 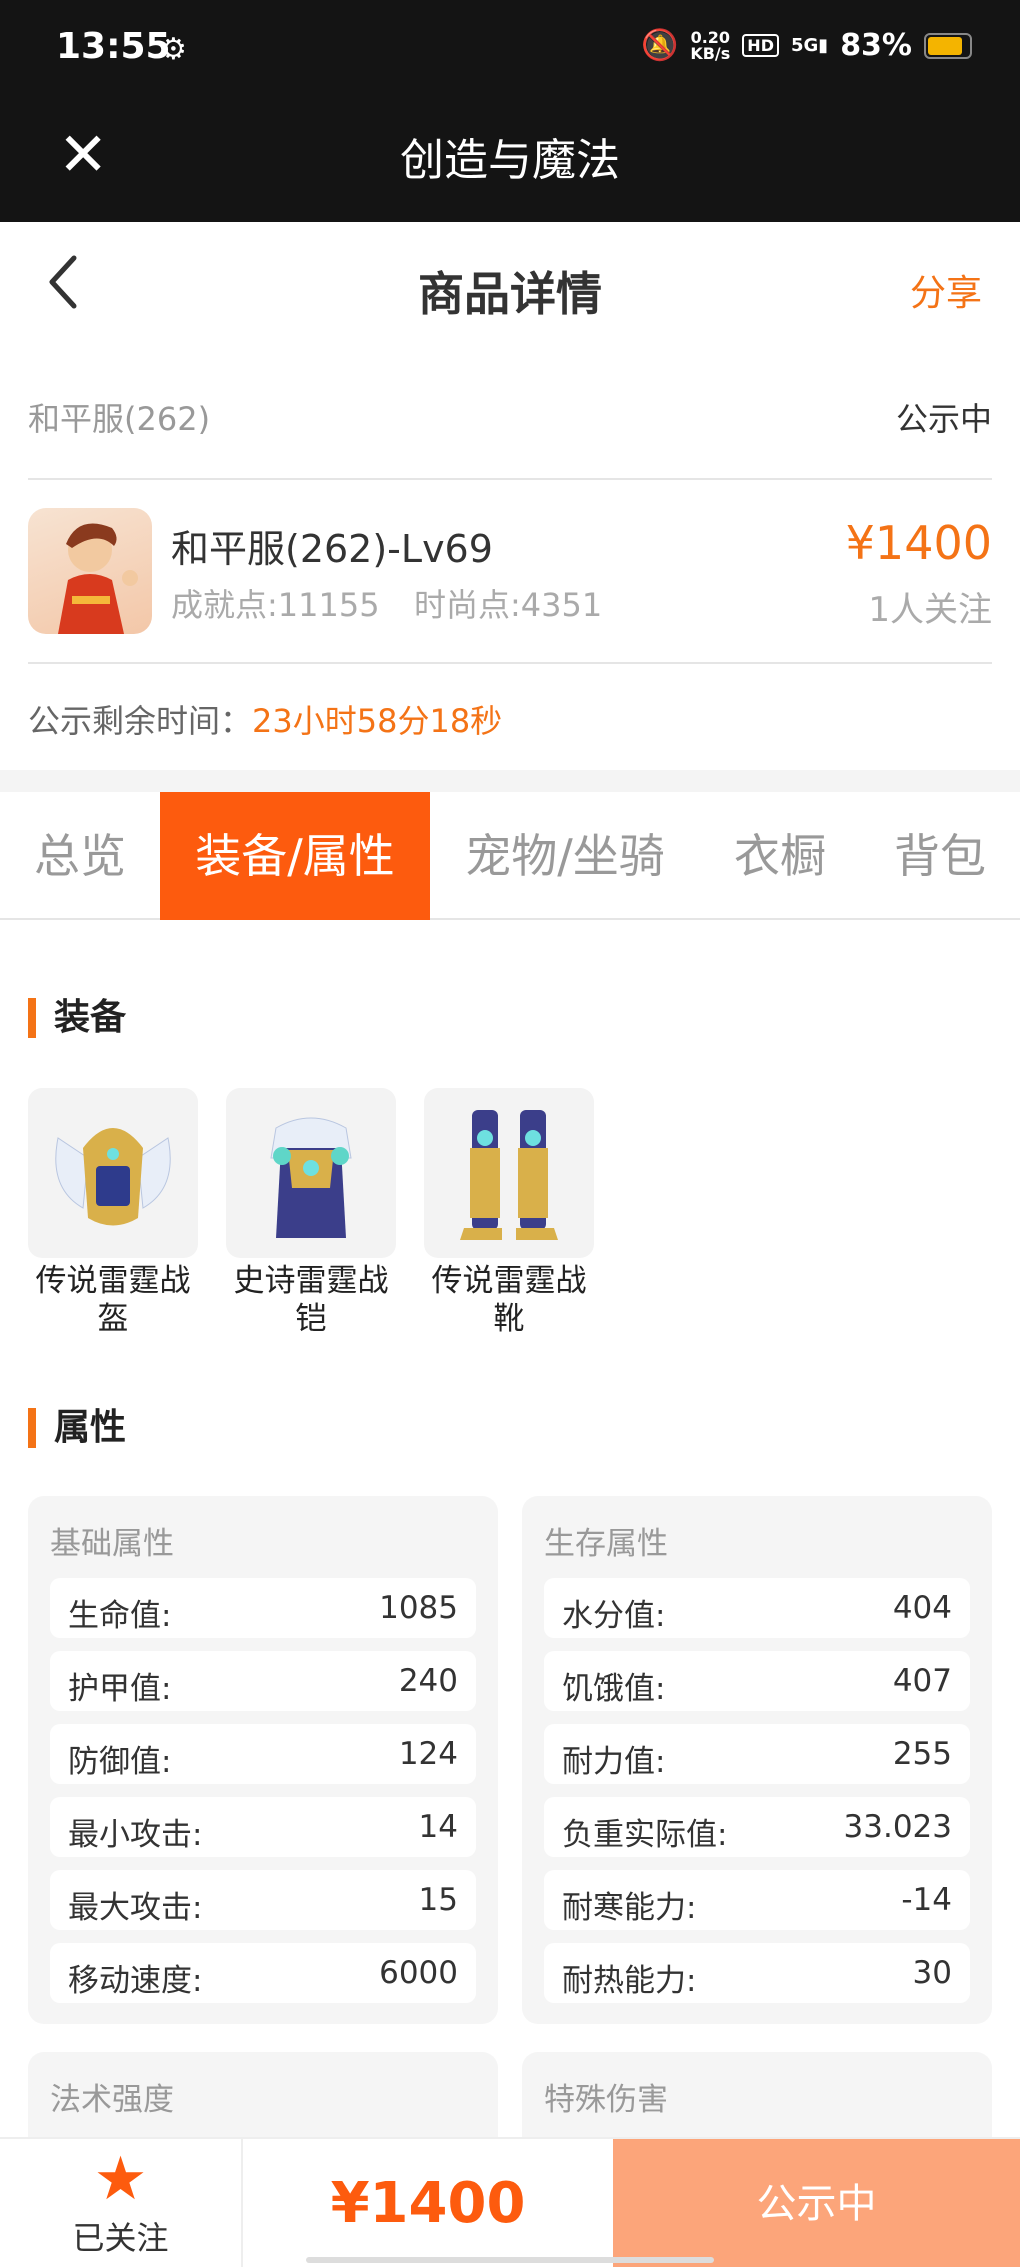 What do you see at coordinates (428, 1754) in the screenshot?
I see `attribute-value: 124` at bounding box center [428, 1754].